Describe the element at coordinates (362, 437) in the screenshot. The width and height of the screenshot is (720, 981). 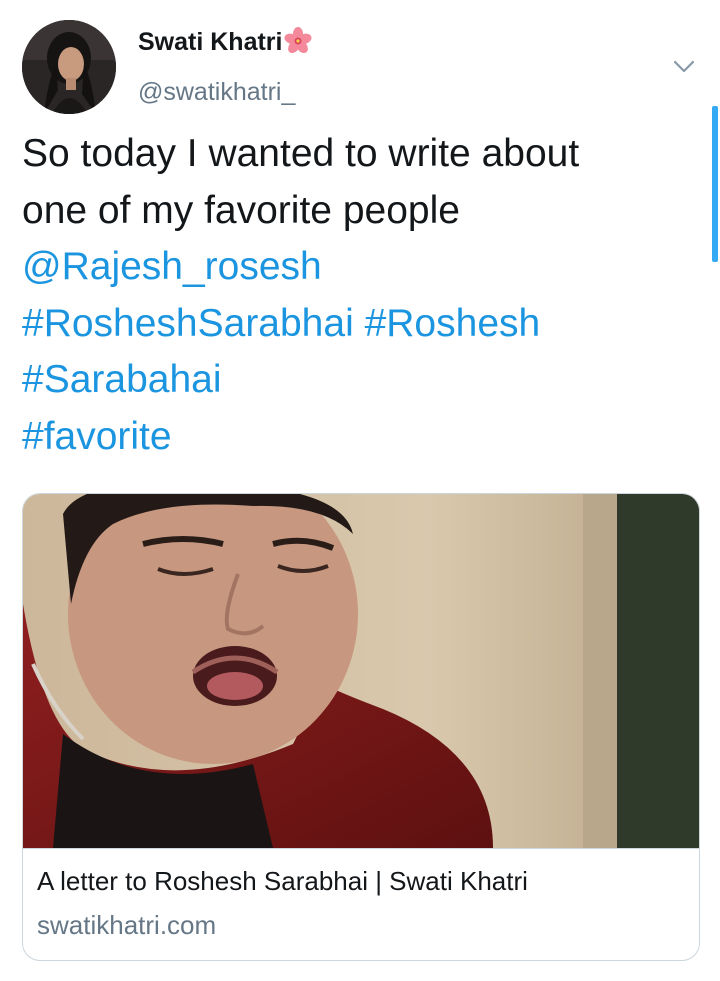
I see `hashtag-link: #favorite` at that location.